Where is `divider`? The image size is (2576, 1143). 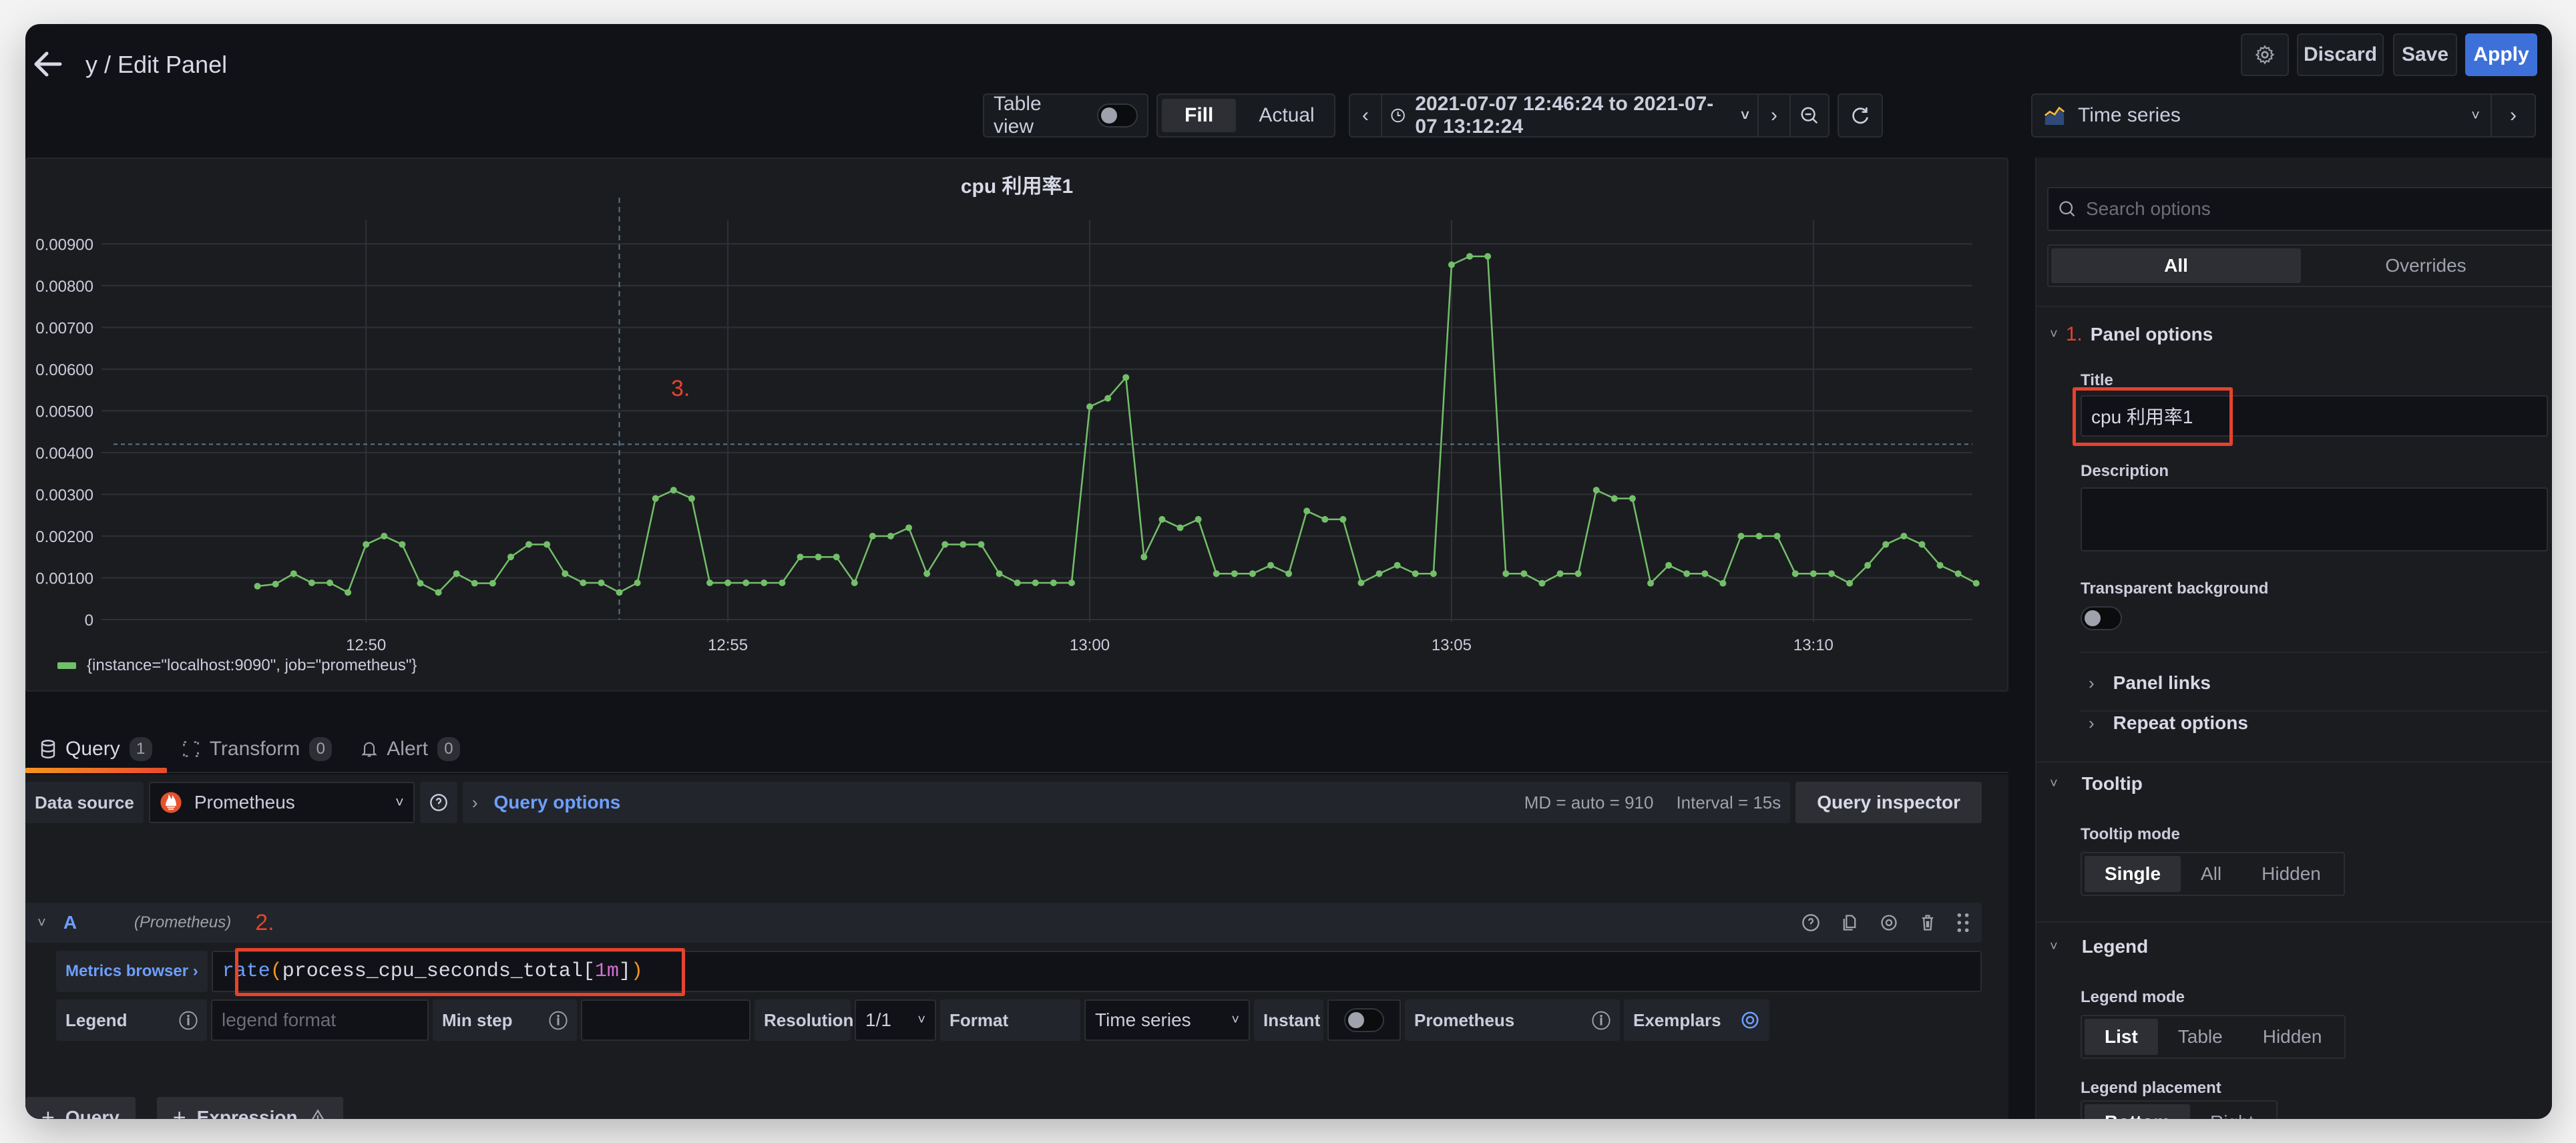 divider is located at coordinates (2294, 922).